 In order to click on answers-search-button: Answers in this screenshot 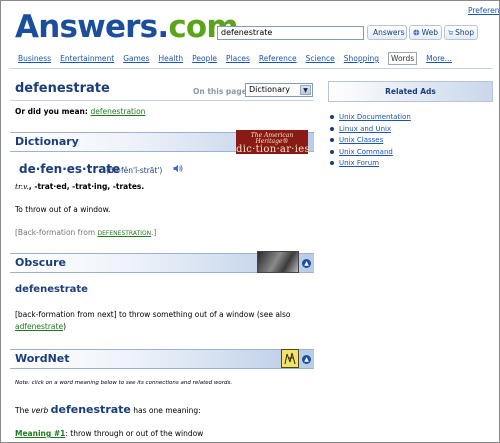, I will do `click(387, 32)`.